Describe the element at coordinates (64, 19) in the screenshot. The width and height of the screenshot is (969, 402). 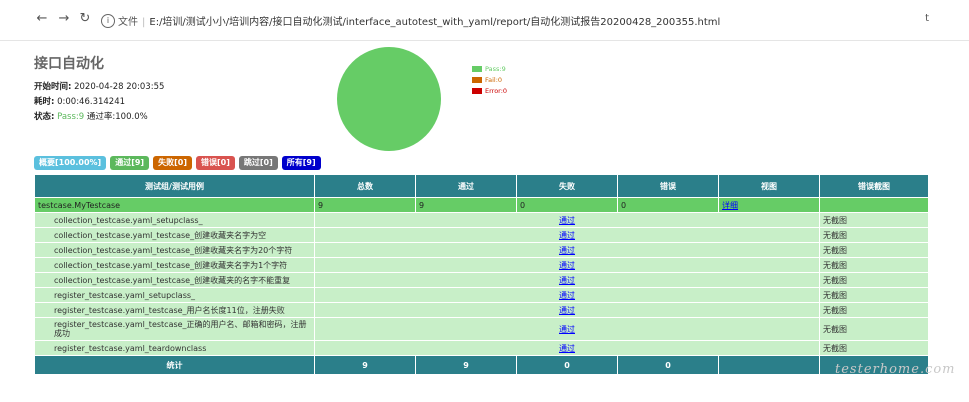
I see `forward-arrow-icon: →` at that location.